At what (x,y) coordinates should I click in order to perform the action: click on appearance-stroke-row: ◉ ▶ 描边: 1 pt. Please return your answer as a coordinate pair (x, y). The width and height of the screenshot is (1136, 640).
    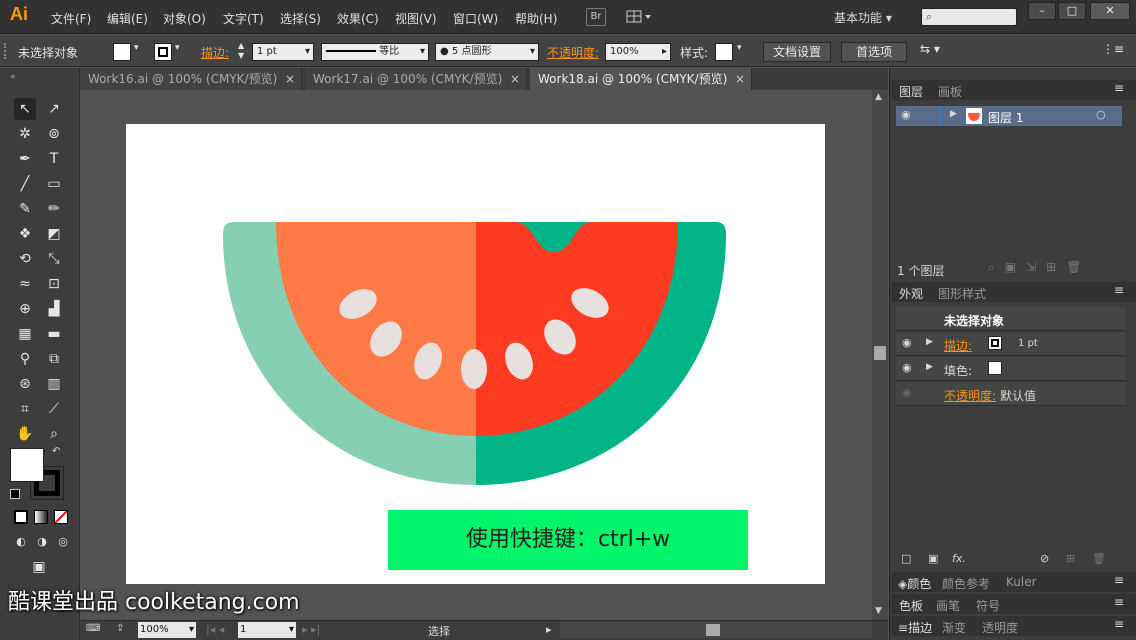
    Looking at the image, I should click on (1011, 344).